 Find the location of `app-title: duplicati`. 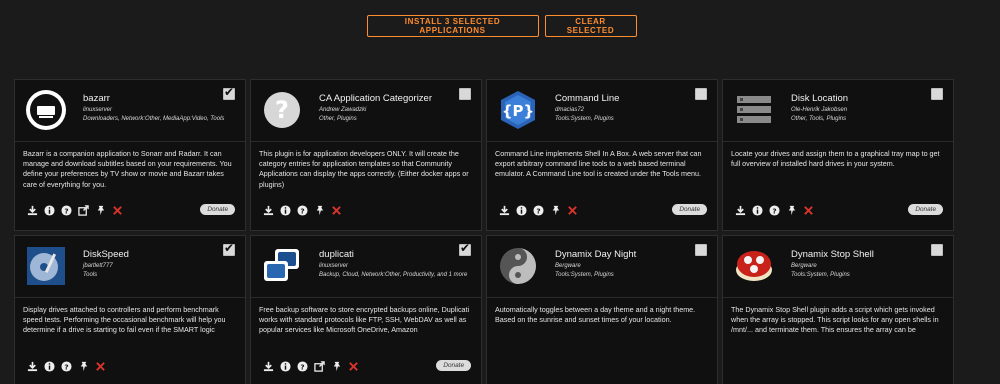

app-title: duplicati is located at coordinates (336, 254).